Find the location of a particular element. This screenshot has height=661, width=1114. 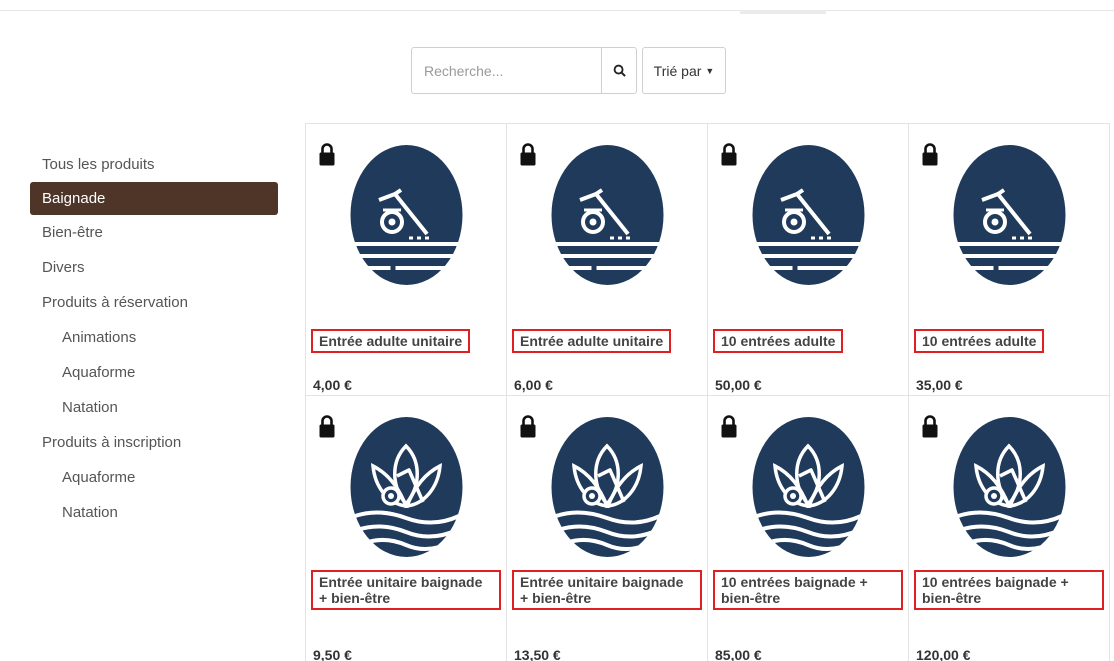

product-price: 120,00 € is located at coordinates (943, 654).